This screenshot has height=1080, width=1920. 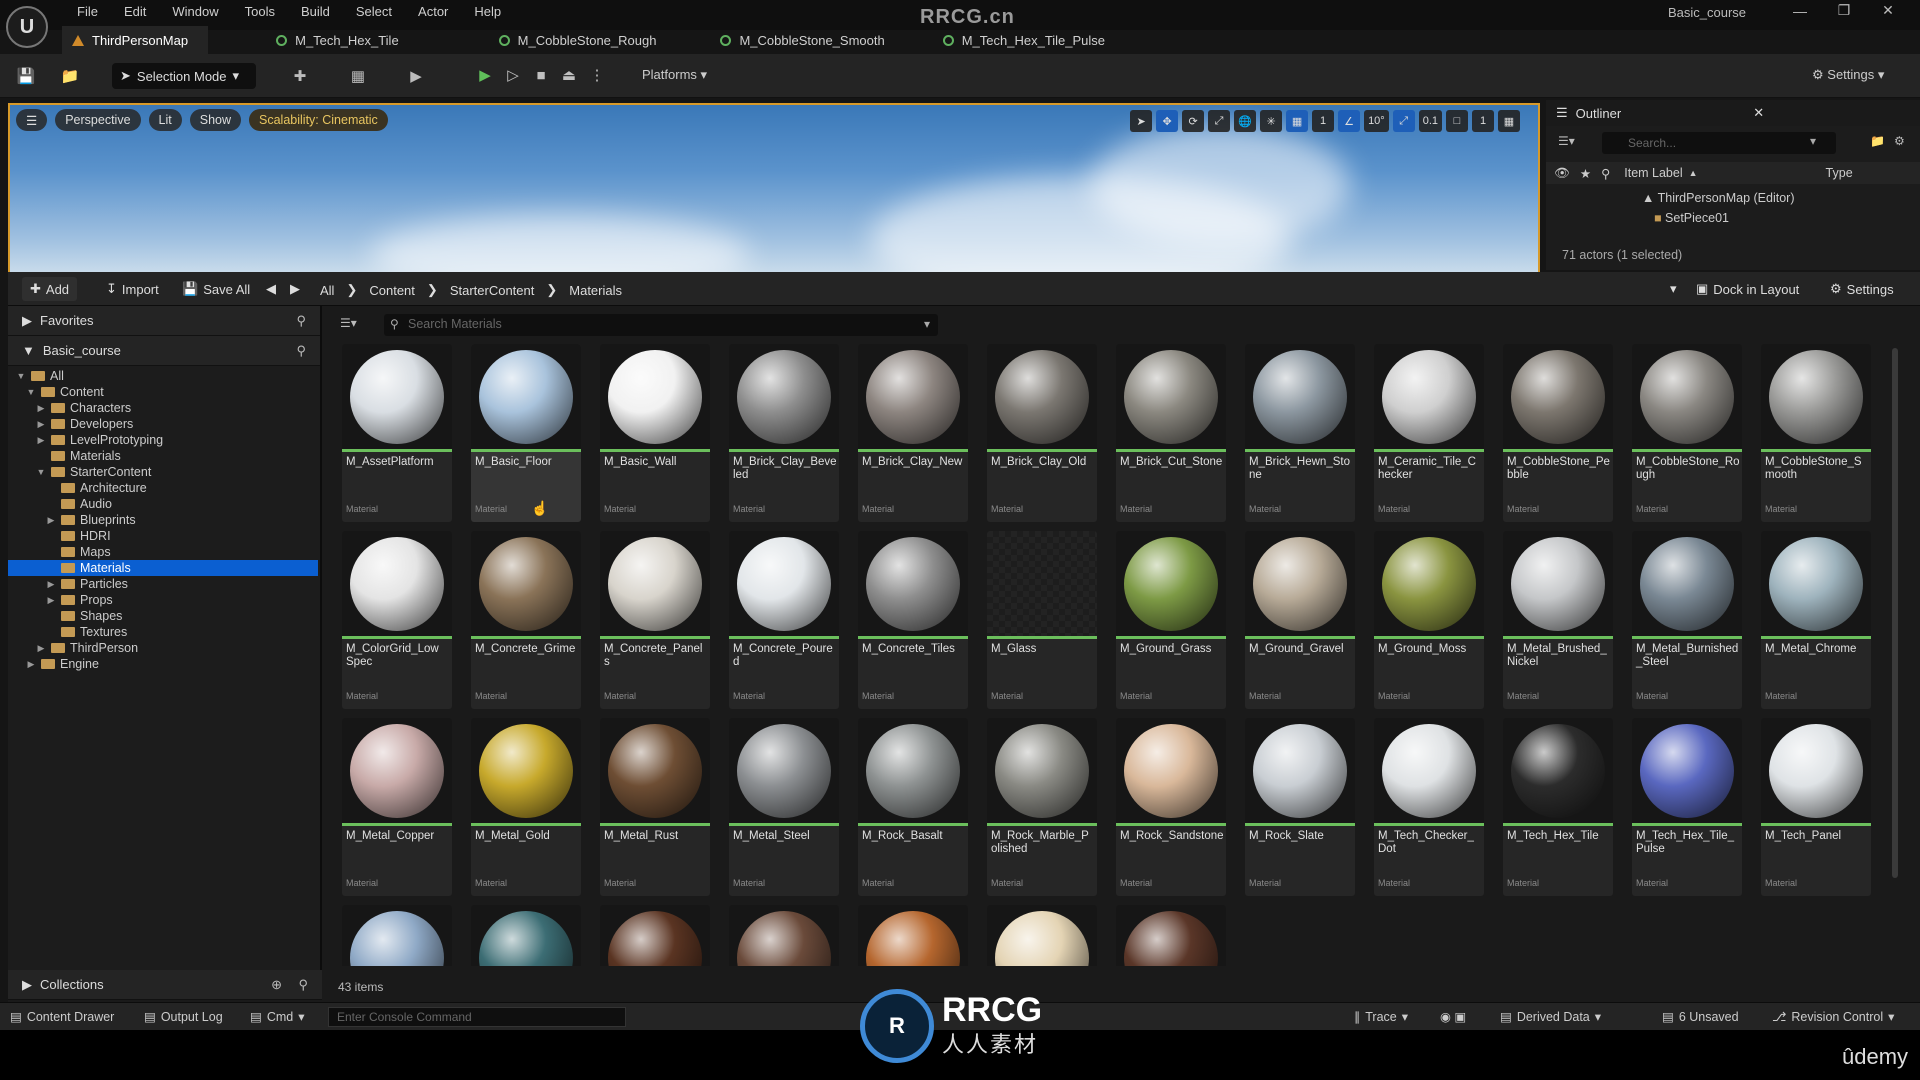 I want to click on tree-node: ▶ Characters, so click(x=164, y=408).